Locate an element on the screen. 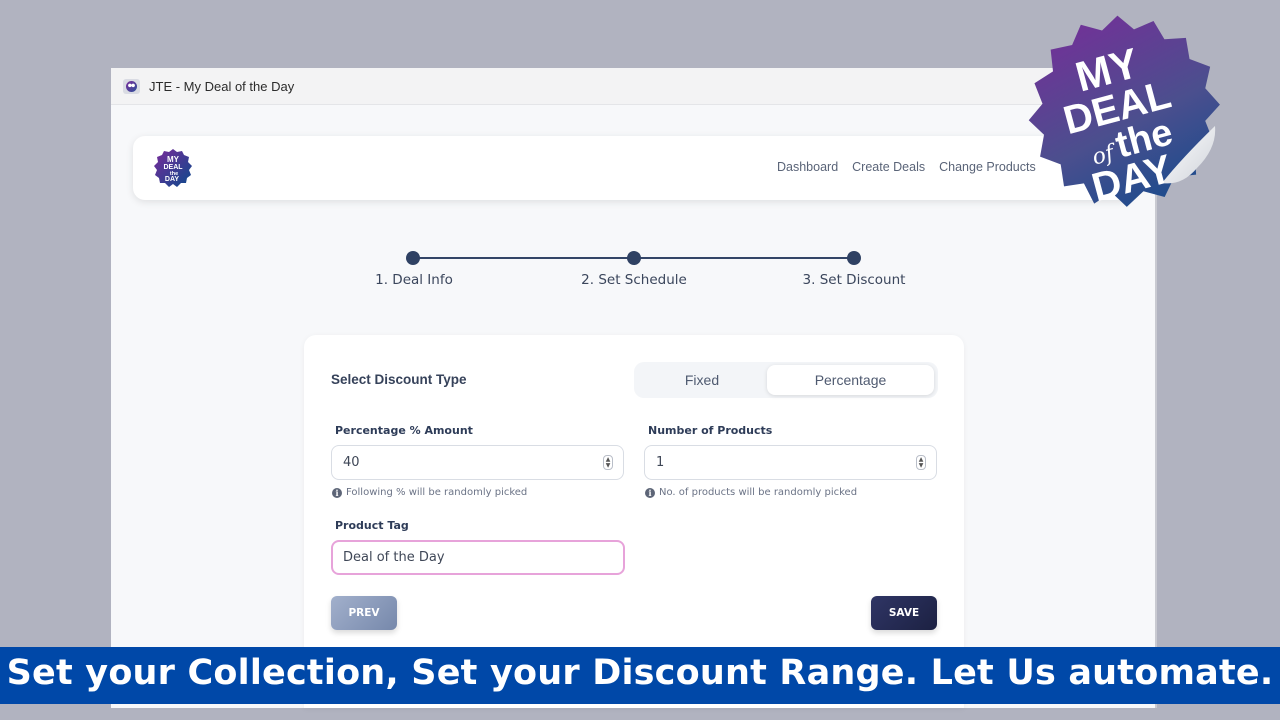  discount-type-heading: Select Discount Type is located at coordinates (399, 379).